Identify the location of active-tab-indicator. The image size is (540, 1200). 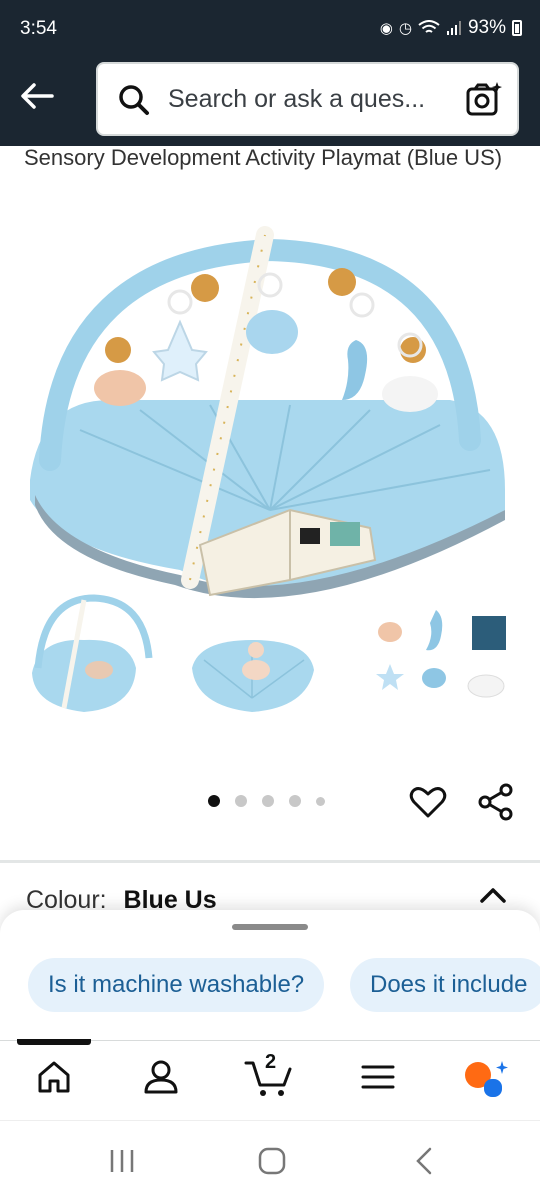
(54, 1042).